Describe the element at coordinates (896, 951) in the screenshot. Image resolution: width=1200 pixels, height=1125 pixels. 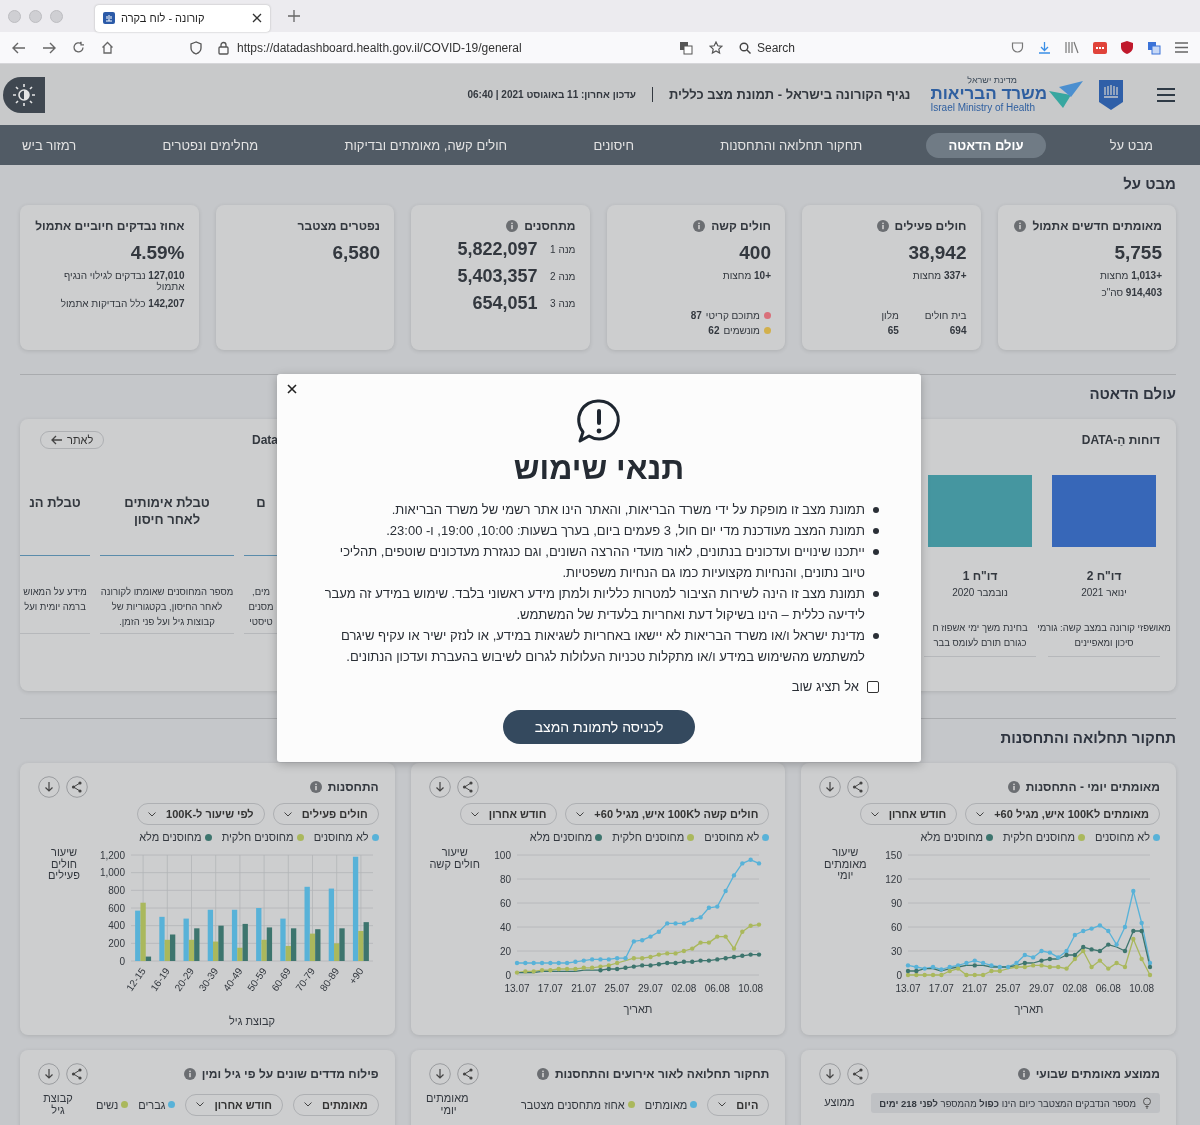
I see `axis-tick-label: 30` at that location.